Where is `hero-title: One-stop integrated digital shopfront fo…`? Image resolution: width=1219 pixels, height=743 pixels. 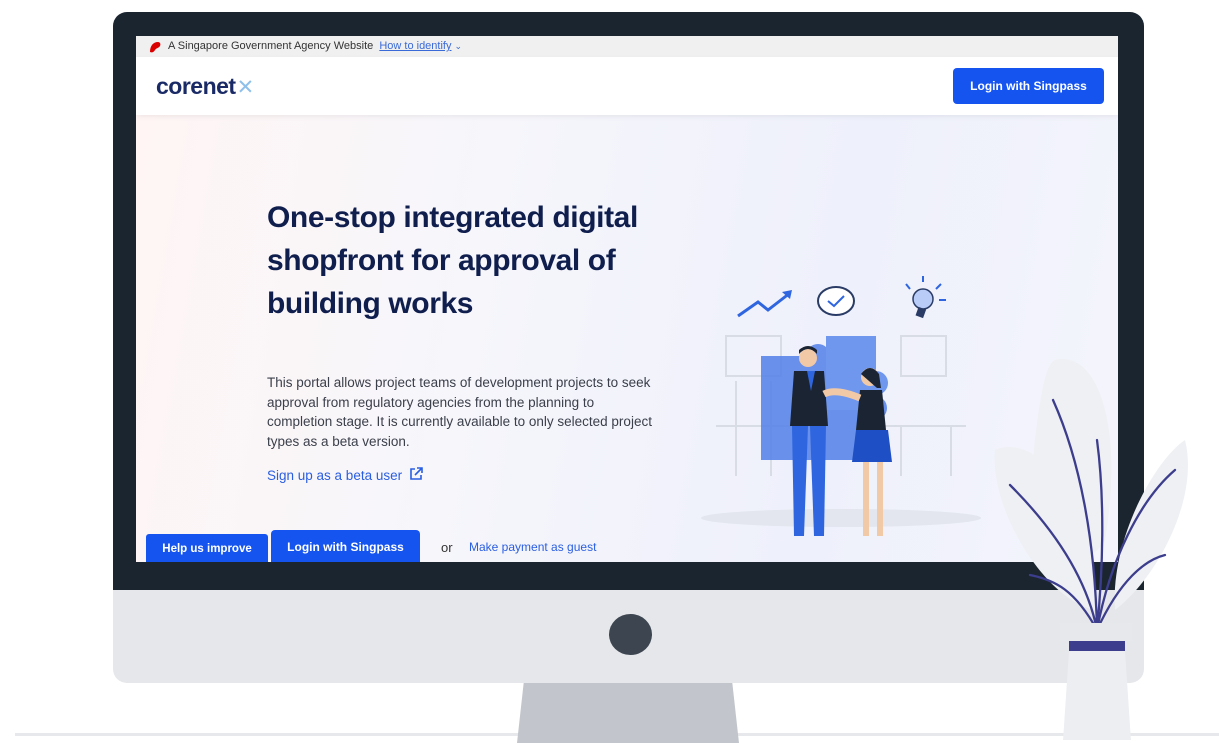
hero-title: One-stop integrated digital shopfront fo… is located at coordinates (452, 260).